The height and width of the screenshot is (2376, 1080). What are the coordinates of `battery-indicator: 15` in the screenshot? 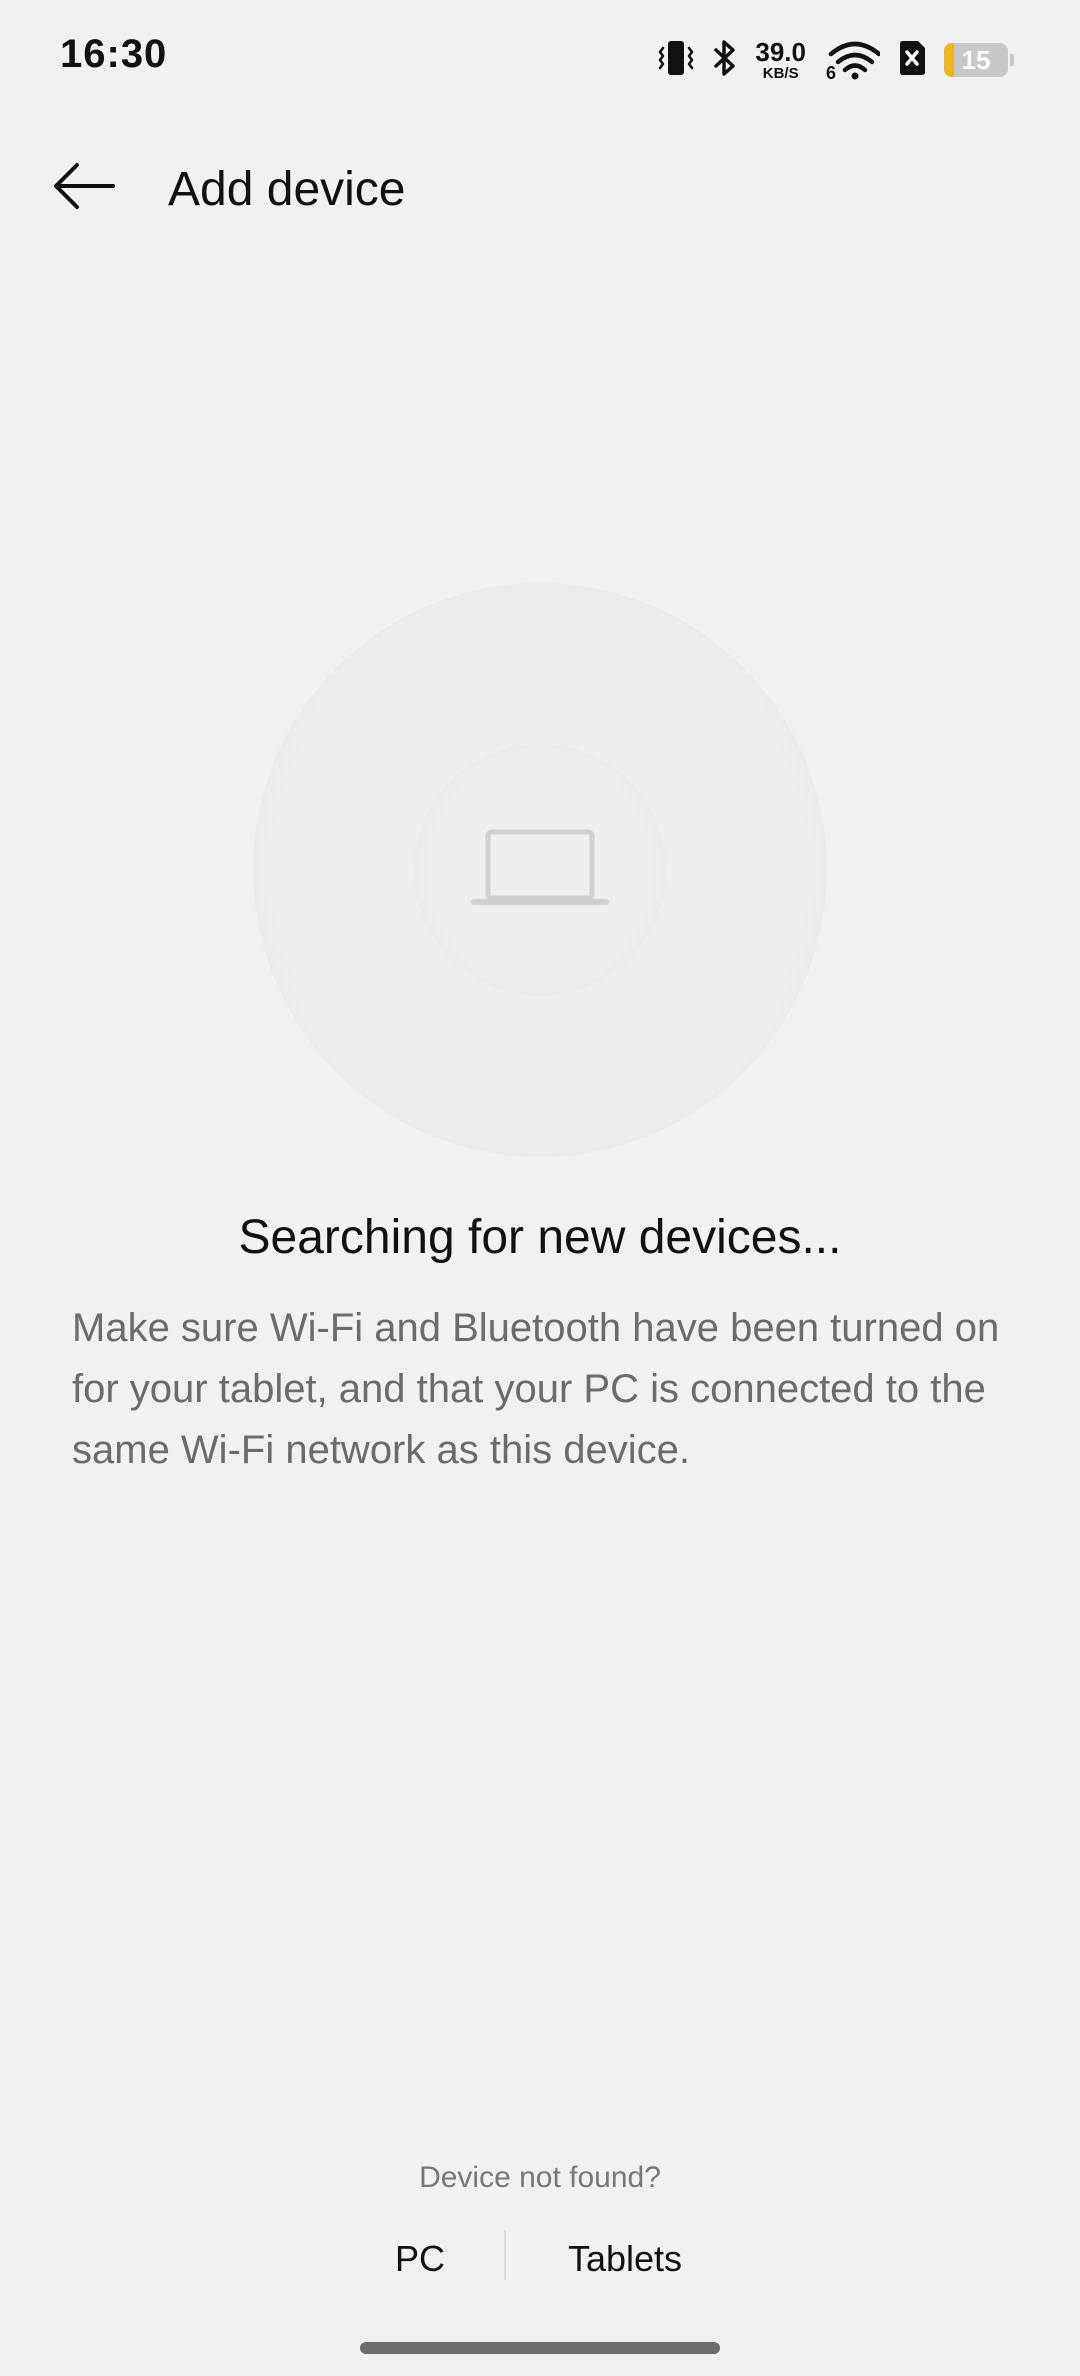 It's located at (979, 60).